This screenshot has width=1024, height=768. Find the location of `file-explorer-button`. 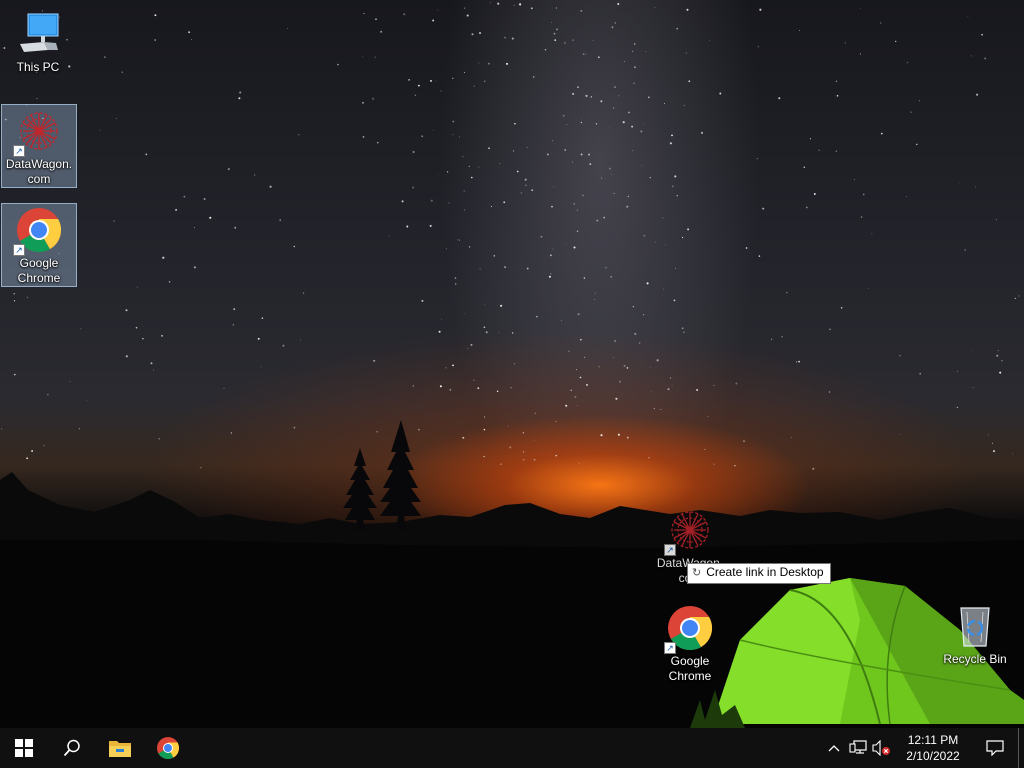

file-explorer-button is located at coordinates (120, 748).